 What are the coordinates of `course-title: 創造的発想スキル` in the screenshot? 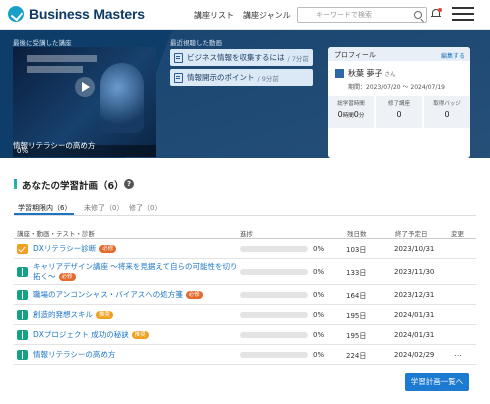 It's located at (63, 314).